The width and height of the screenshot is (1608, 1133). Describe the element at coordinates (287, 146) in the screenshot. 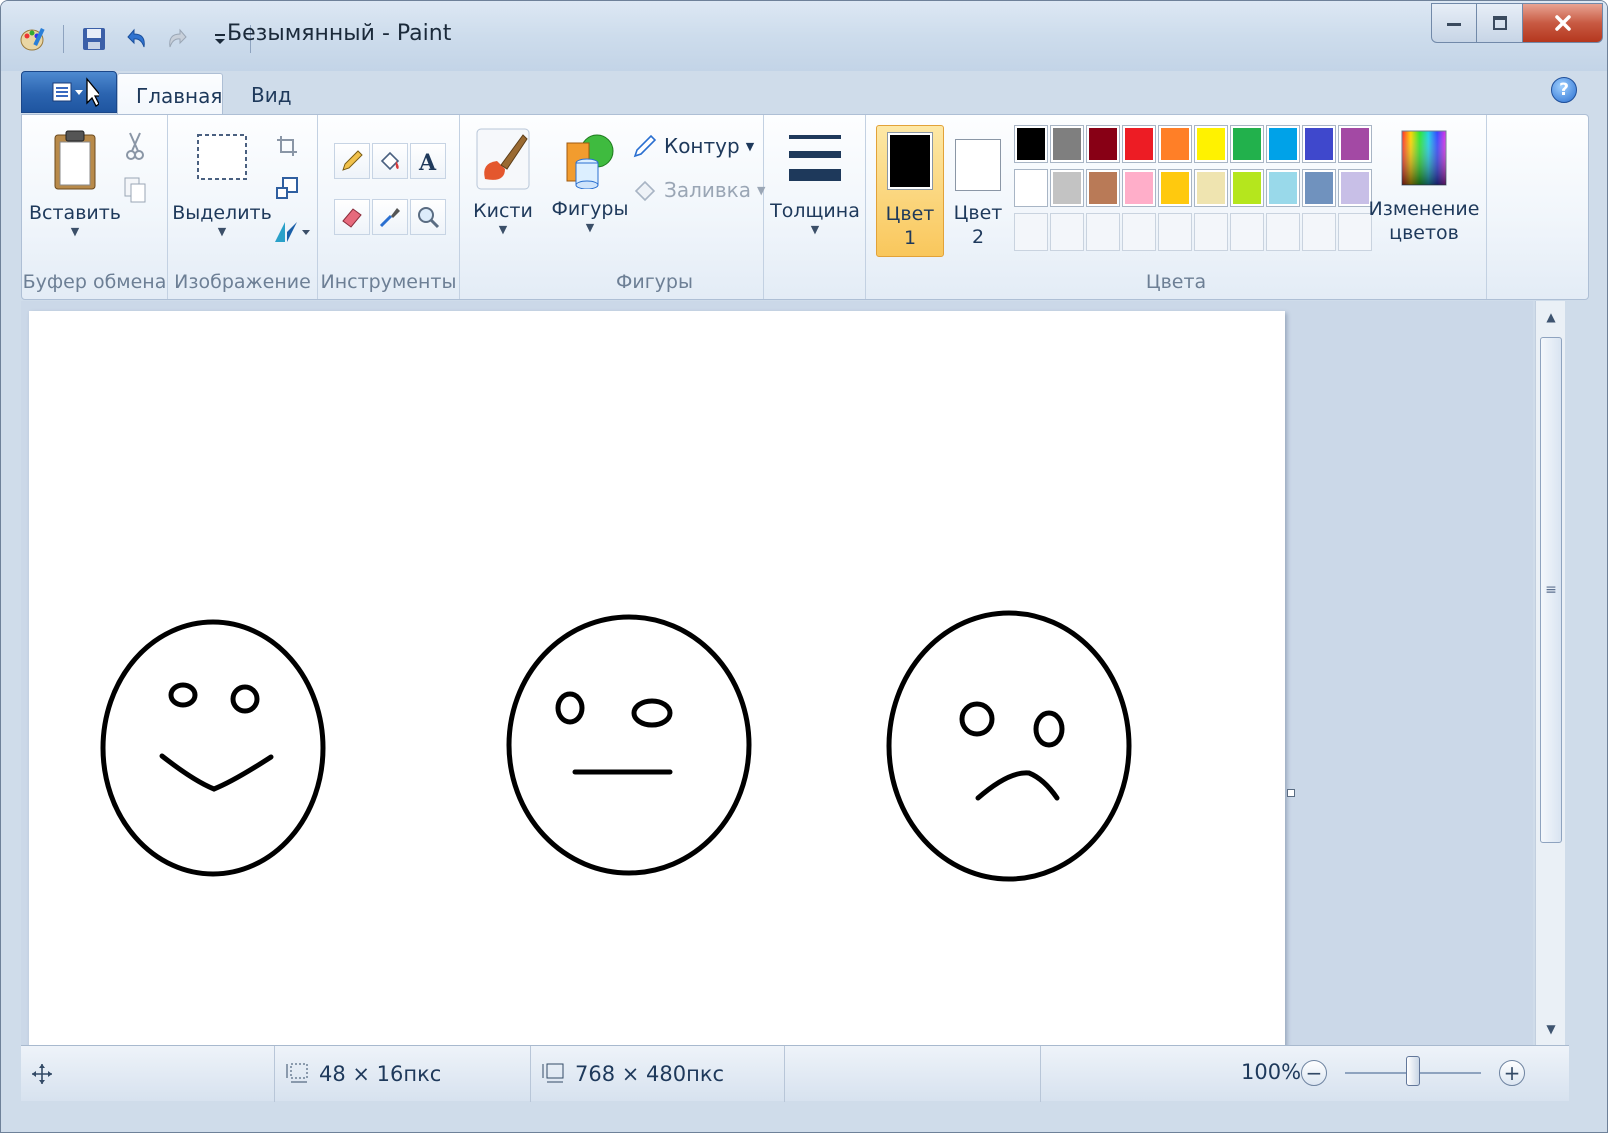

I see `crop-icon` at that location.